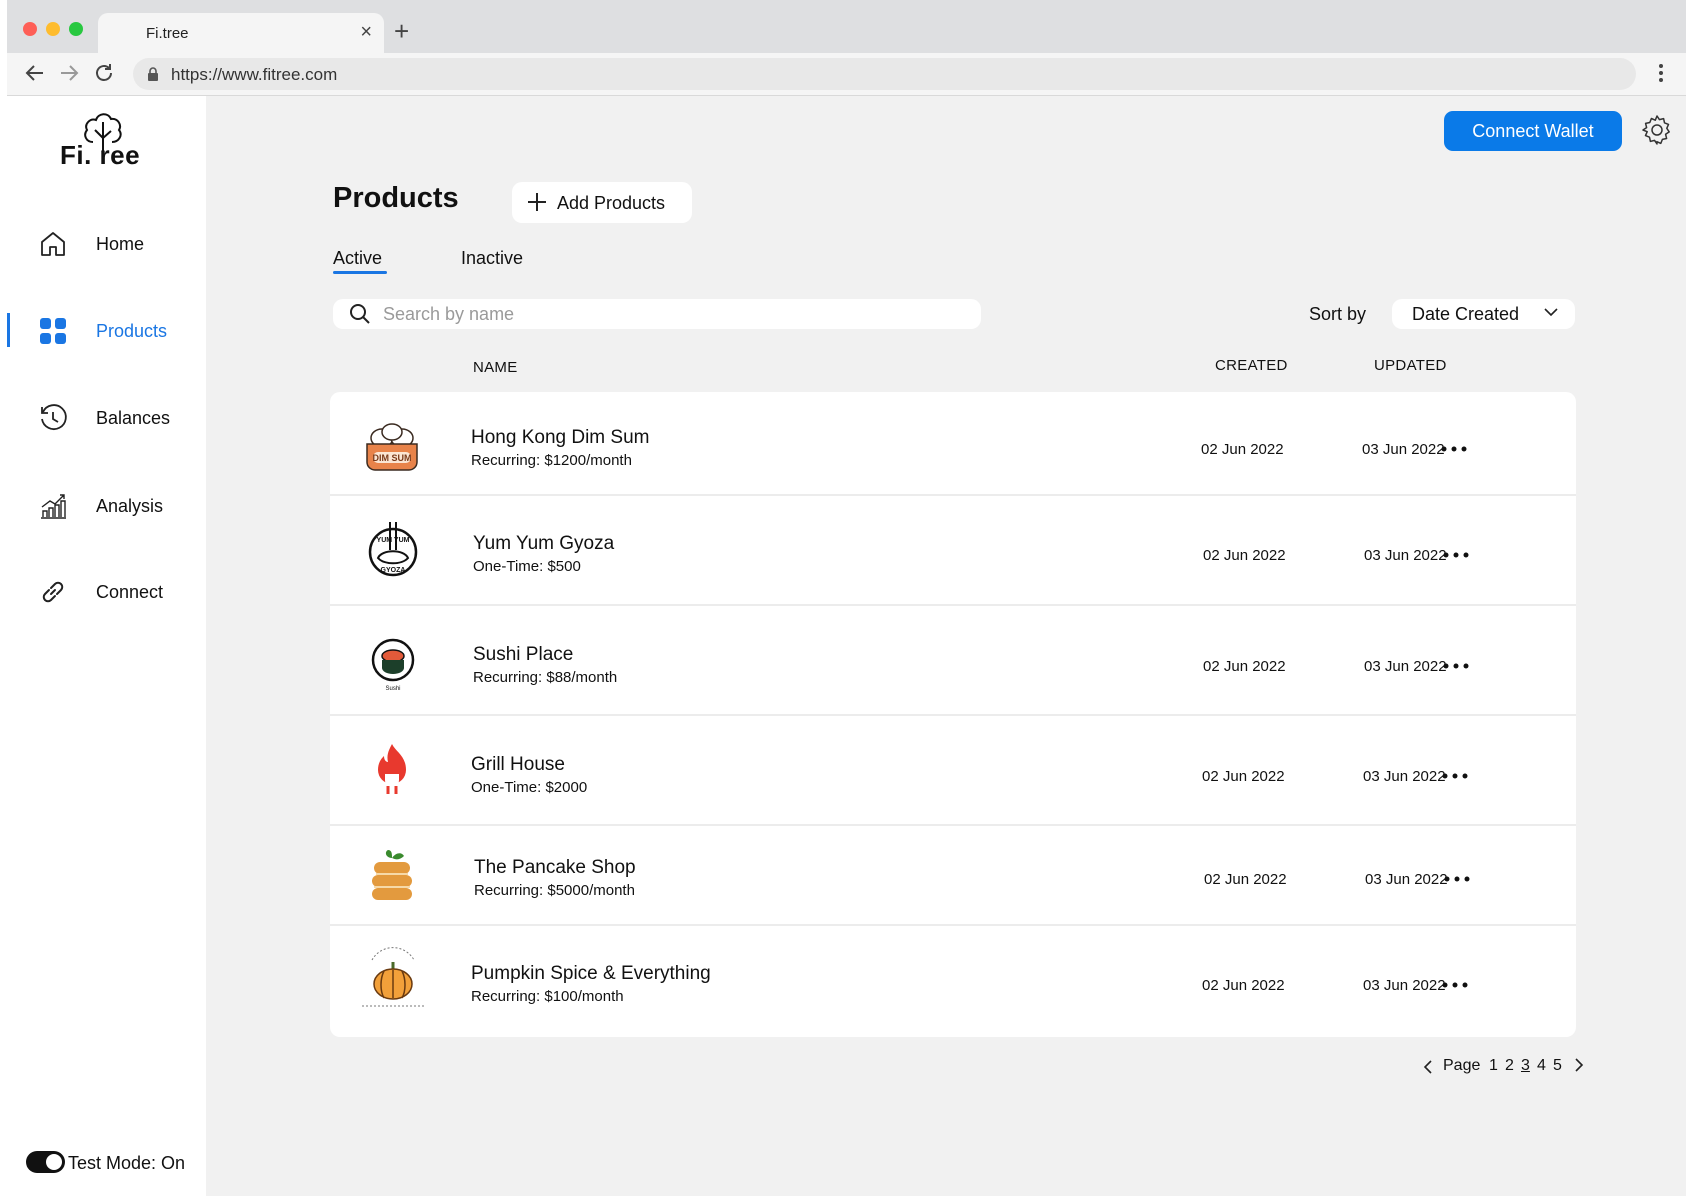  What do you see at coordinates (69, 73) in the screenshot?
I see `forward-arrow-icon` at bounding box center [69, 73].